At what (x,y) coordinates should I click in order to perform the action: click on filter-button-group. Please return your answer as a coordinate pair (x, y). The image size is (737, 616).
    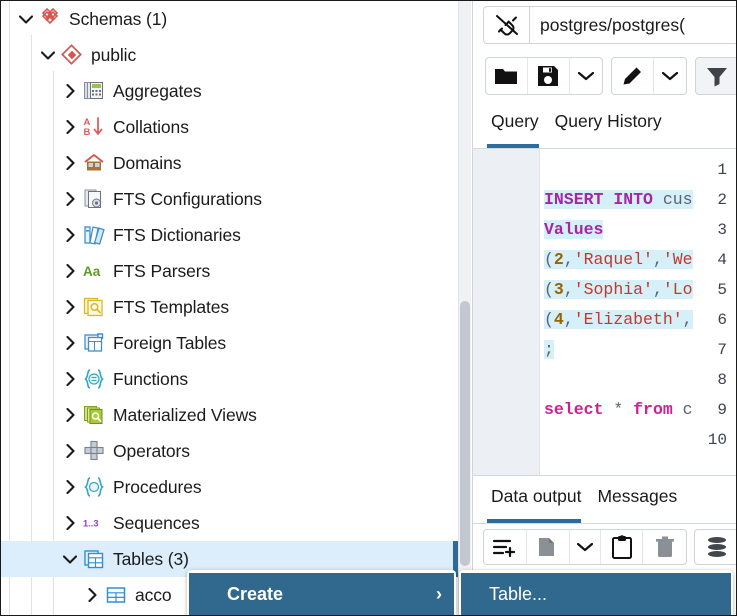
    Looking at the image, I should click on (715, 76).